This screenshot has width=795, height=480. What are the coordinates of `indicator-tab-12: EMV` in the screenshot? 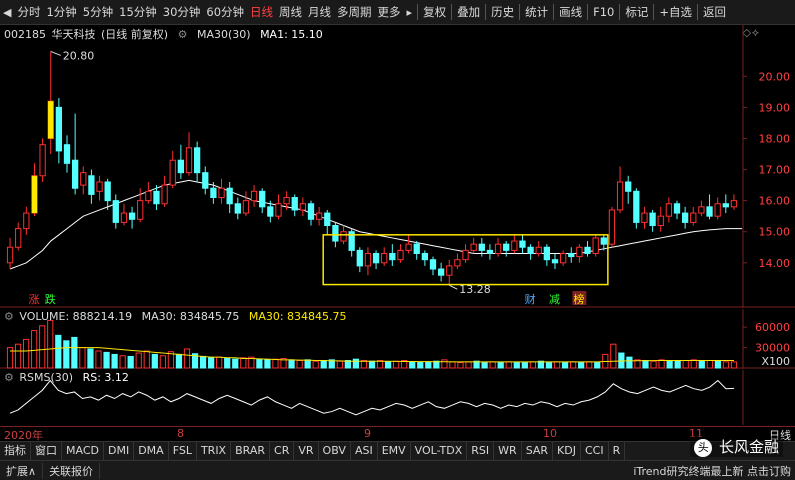 It's located at (394, 451).